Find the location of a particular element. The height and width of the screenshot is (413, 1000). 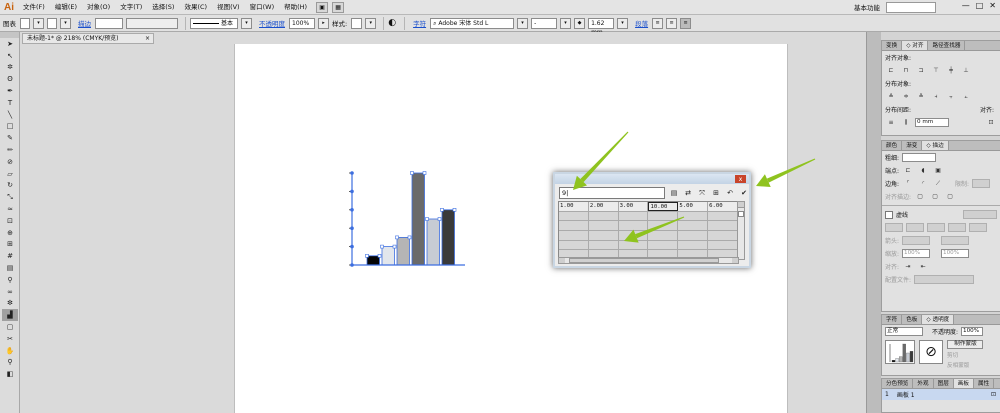

align-right-icon: ⊐ is located at coordinates (921, 70).